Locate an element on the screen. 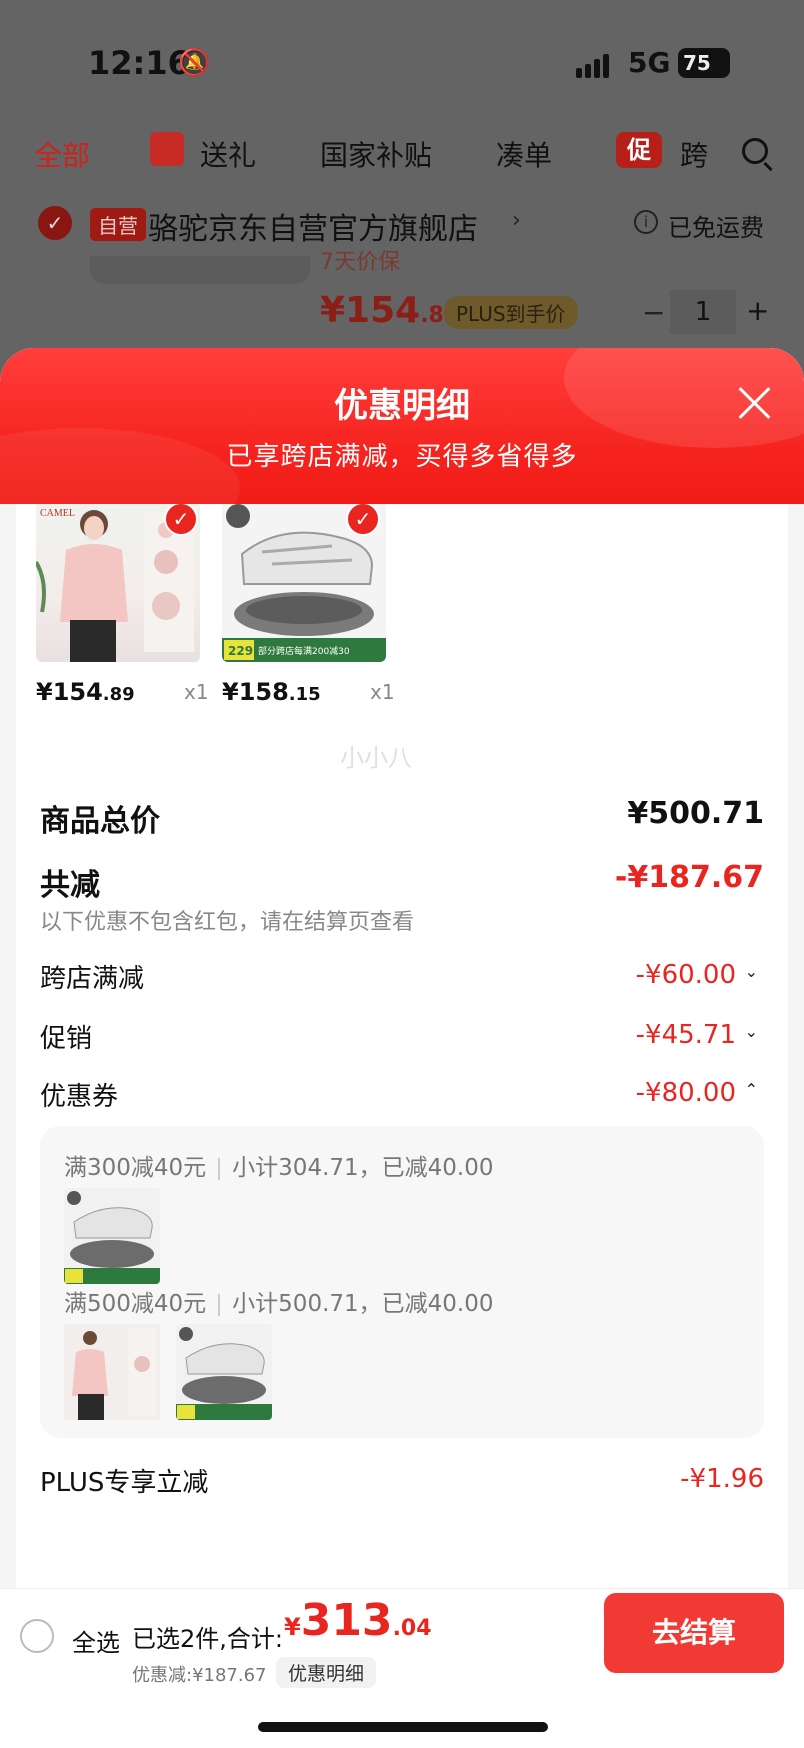 The width and height of the screenshot is (804, 1748). total-value: ¥500.71 is located at coordinates (695, 813).